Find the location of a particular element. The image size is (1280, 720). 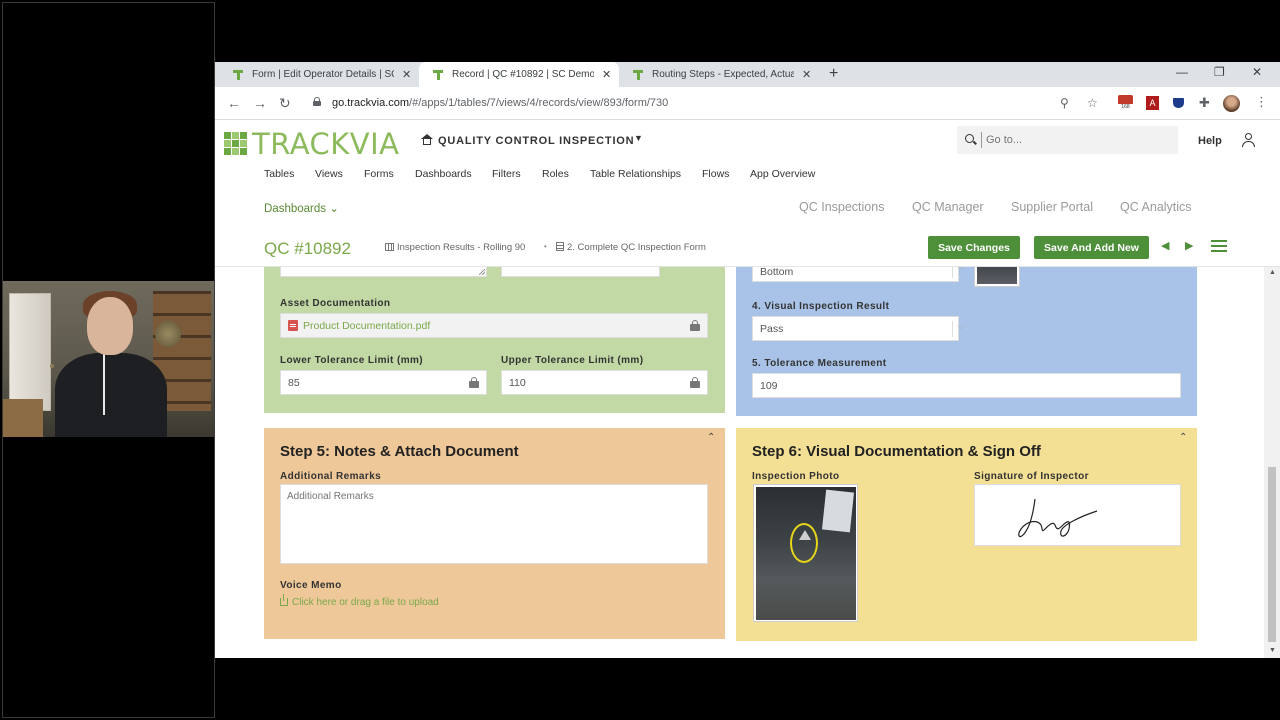

pdf-extension-icon: A is located at coordinates (1152, 103).